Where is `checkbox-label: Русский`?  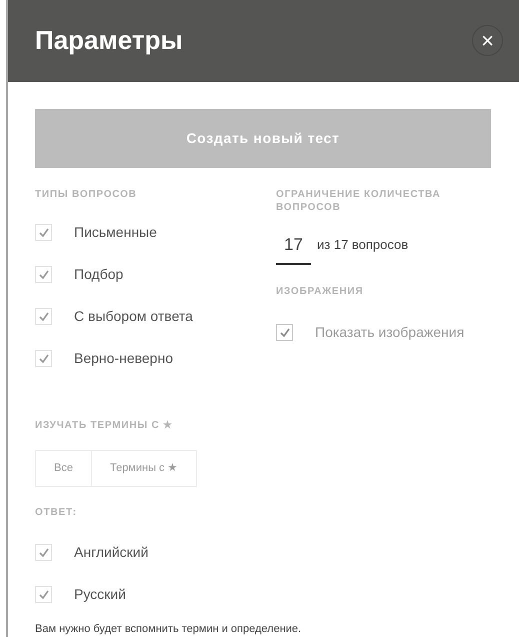 checkbox-label: Русский is located at coordinates (100, 594).